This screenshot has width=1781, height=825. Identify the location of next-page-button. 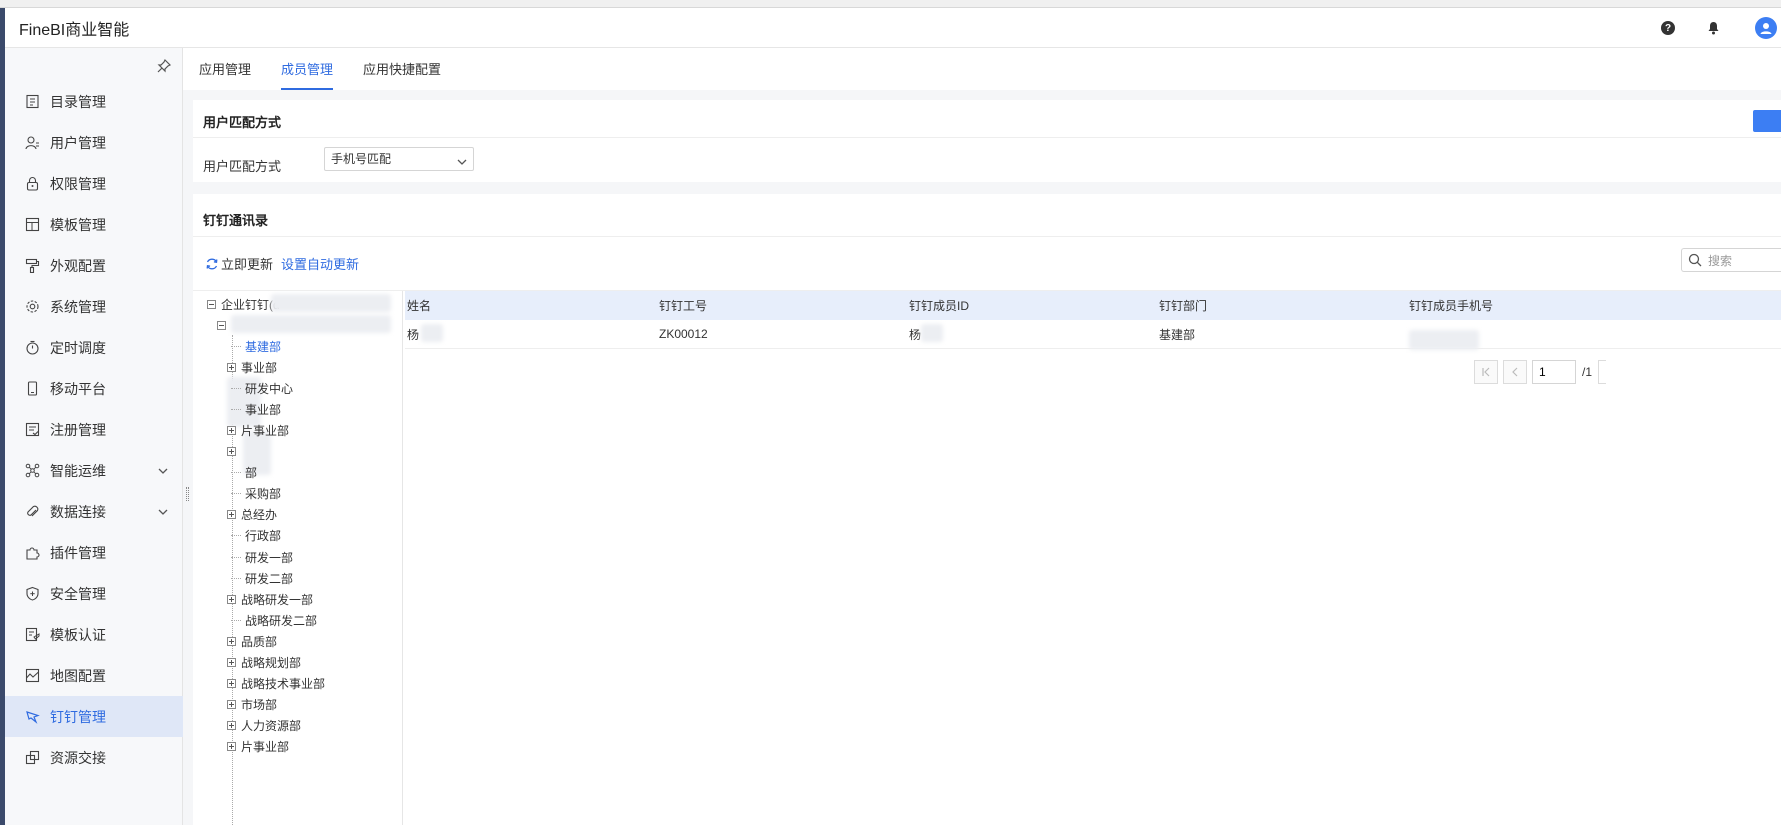
(1602, 372).